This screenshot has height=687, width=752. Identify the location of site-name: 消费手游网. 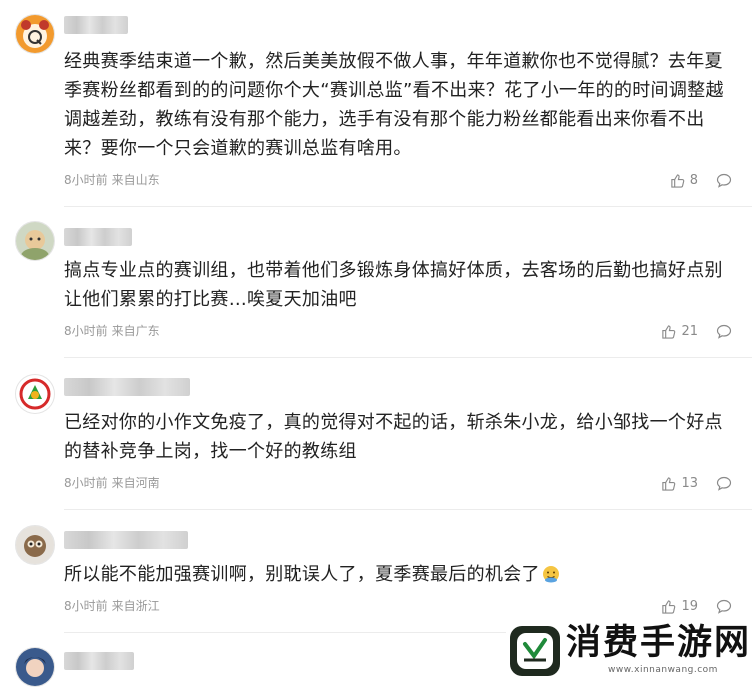
(659, 643).